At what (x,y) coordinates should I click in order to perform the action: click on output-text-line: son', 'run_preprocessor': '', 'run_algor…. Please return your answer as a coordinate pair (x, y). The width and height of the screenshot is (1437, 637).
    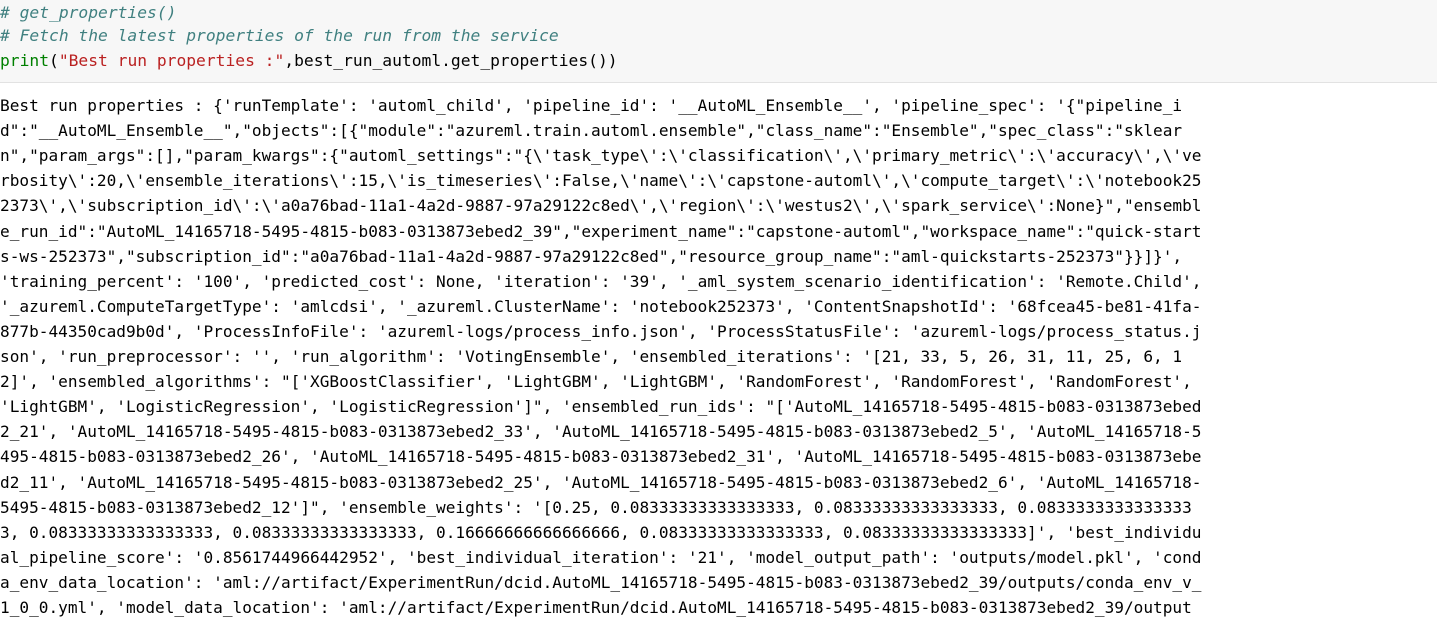
    Looking at the image, I should click on (591, 356).